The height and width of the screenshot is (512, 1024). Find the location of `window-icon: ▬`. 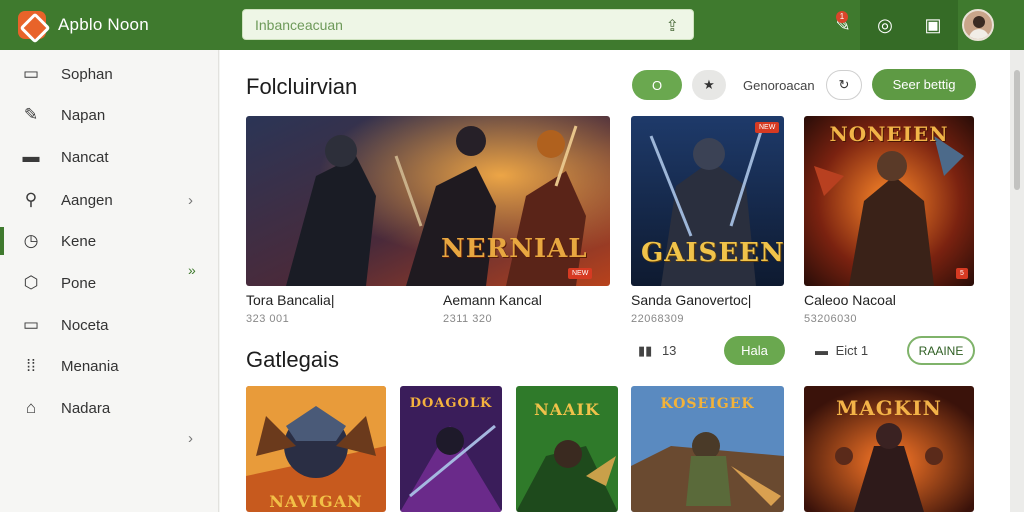

window-icon: ▬ is located at coordinates (31, 156).